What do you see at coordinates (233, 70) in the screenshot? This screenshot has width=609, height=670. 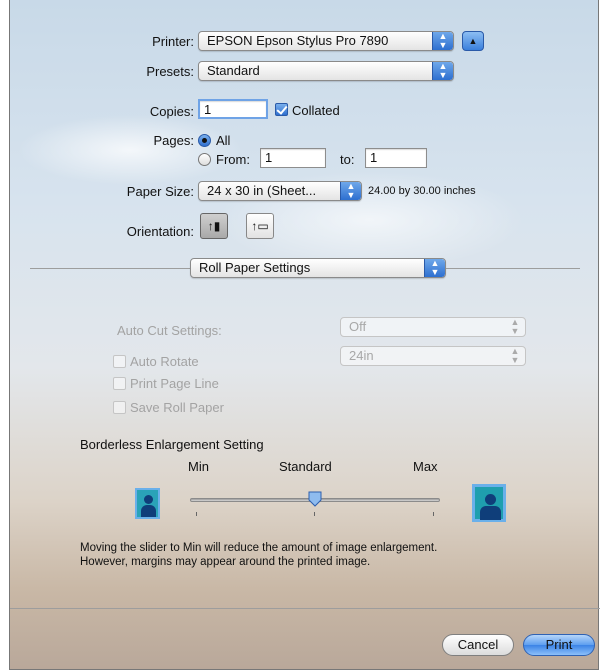 I see `presets-value: Standard` at bounding box center [233, 70].